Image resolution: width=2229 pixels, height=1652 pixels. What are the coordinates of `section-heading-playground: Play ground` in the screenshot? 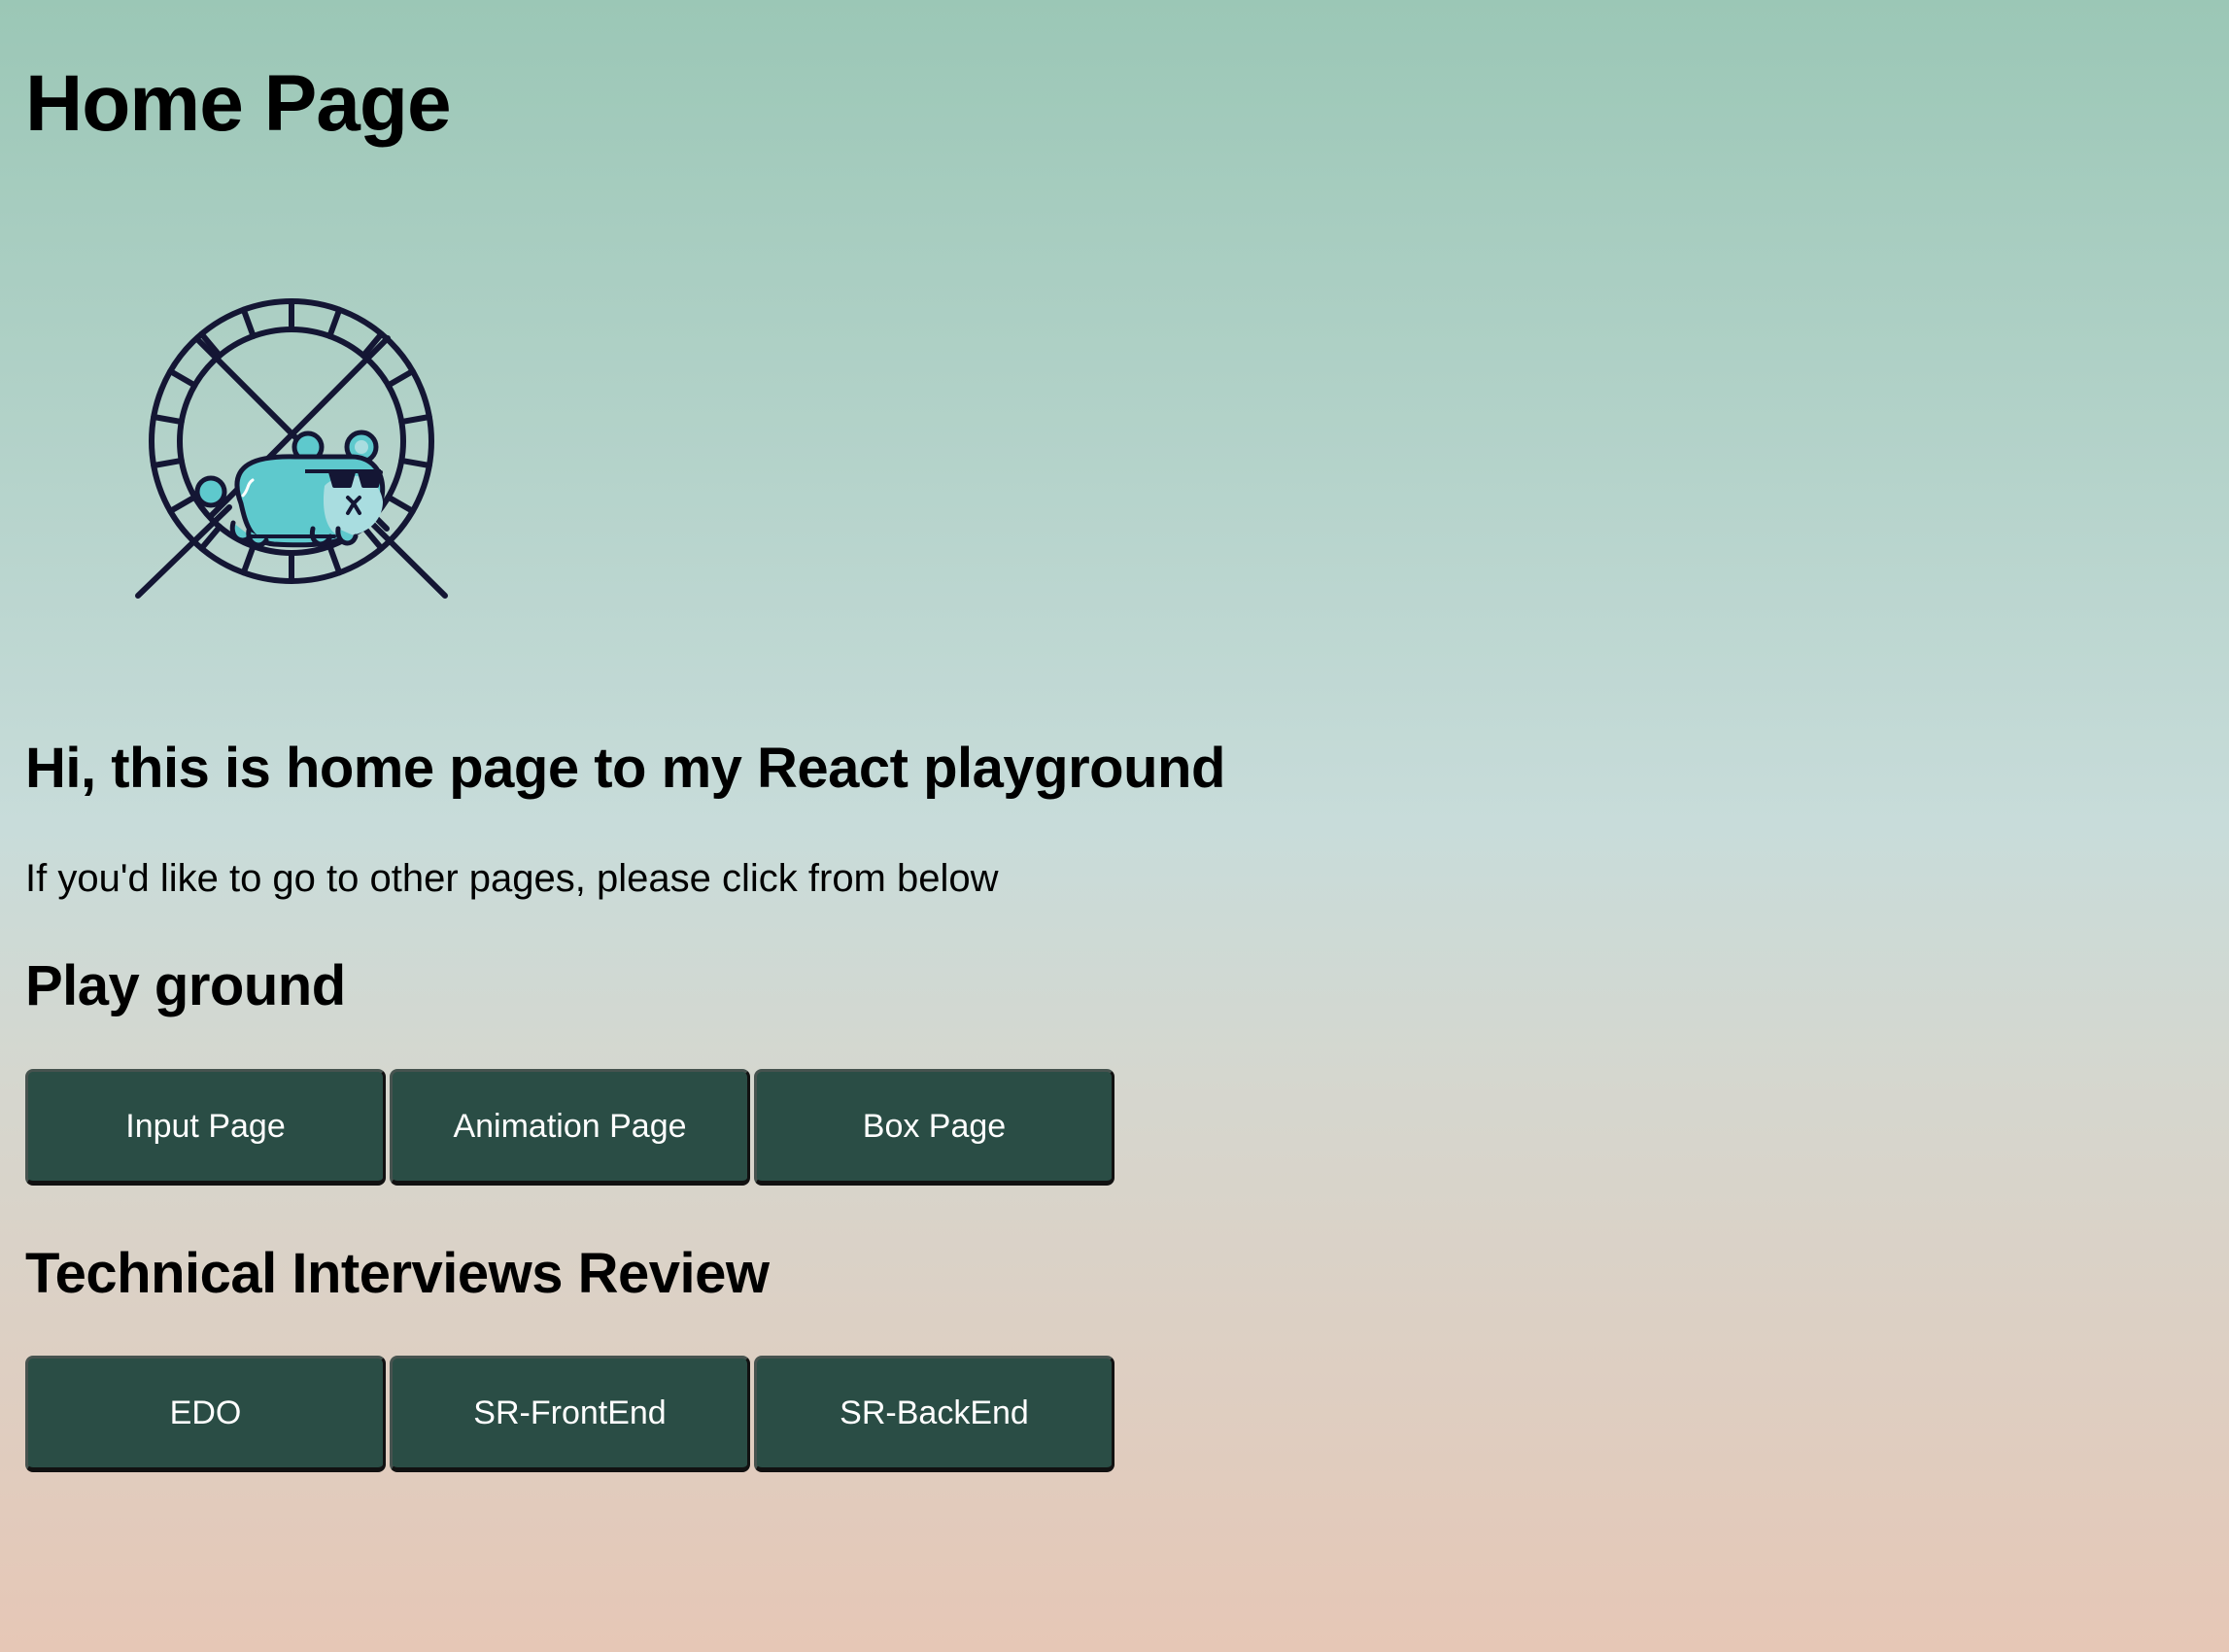 It's located at (185, 986).